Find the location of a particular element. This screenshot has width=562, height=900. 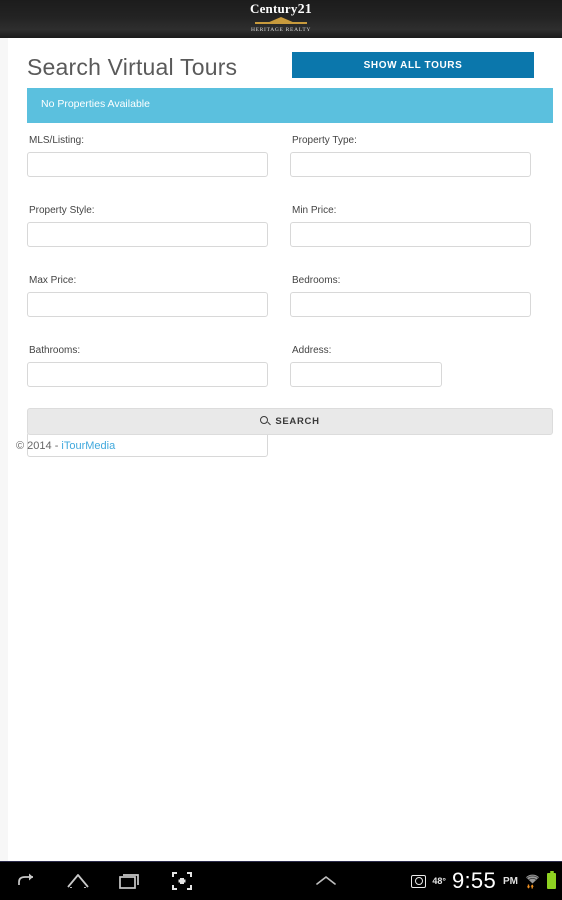

page-header: Search Virtual Tours SHOW ALL TOURS is located at coordinates (285, 68).